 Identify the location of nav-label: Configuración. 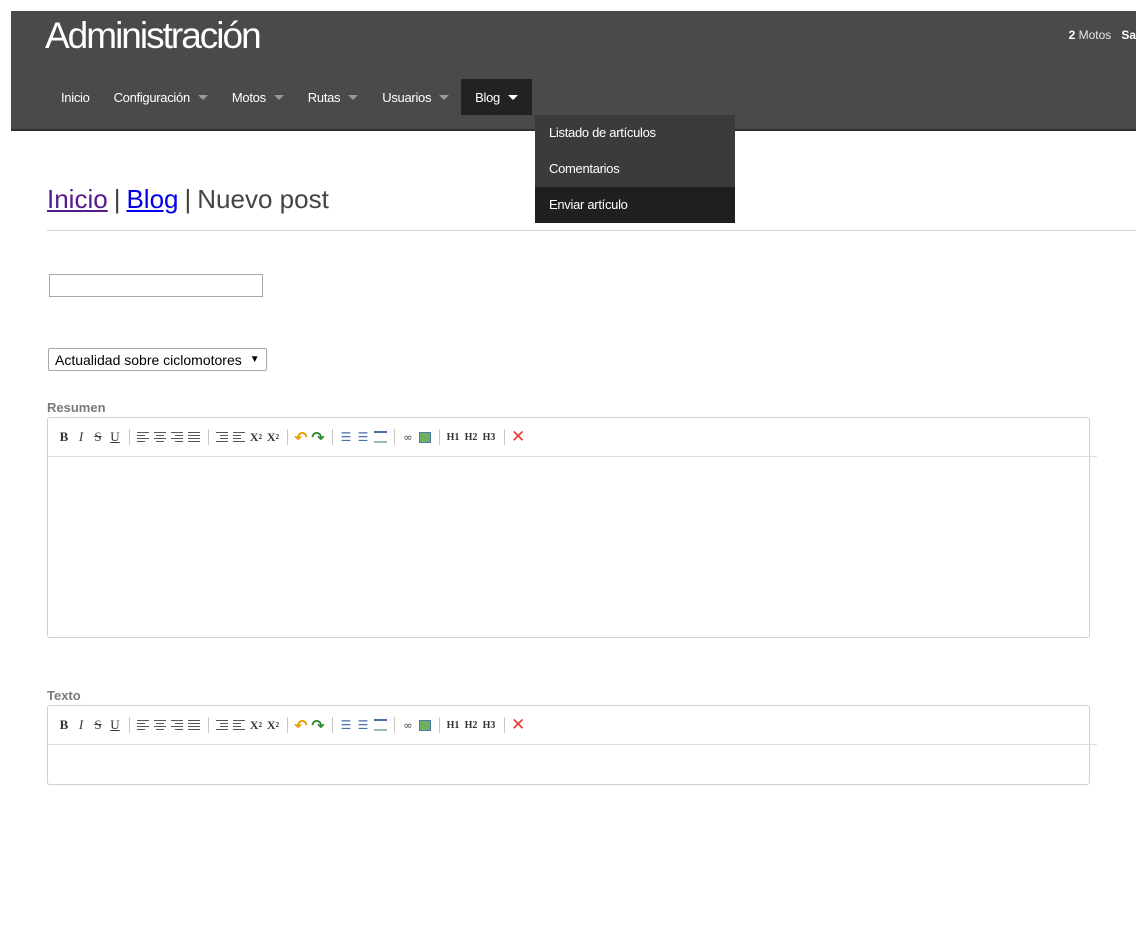
(152, 97).